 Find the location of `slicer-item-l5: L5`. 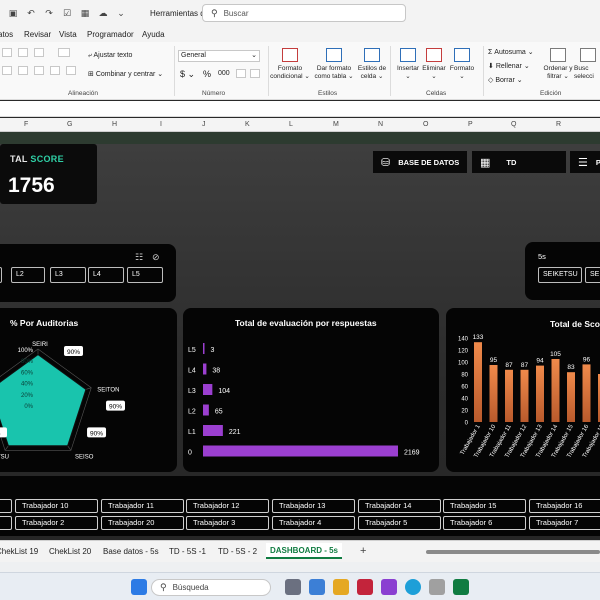

slicer-item-l5: L5 is located at coordinates (145, 275).